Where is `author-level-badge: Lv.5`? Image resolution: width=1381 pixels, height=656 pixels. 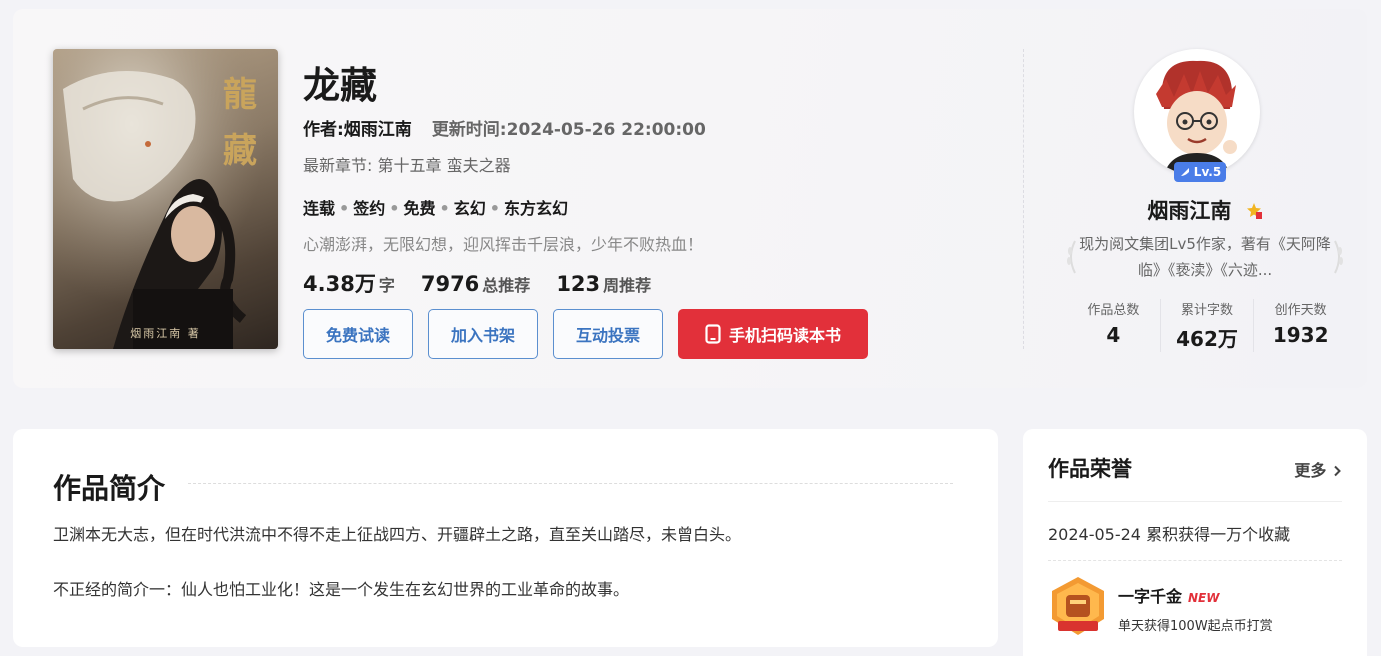 author-level-badge: Lv.5 is located at coordinates (1200, 172).